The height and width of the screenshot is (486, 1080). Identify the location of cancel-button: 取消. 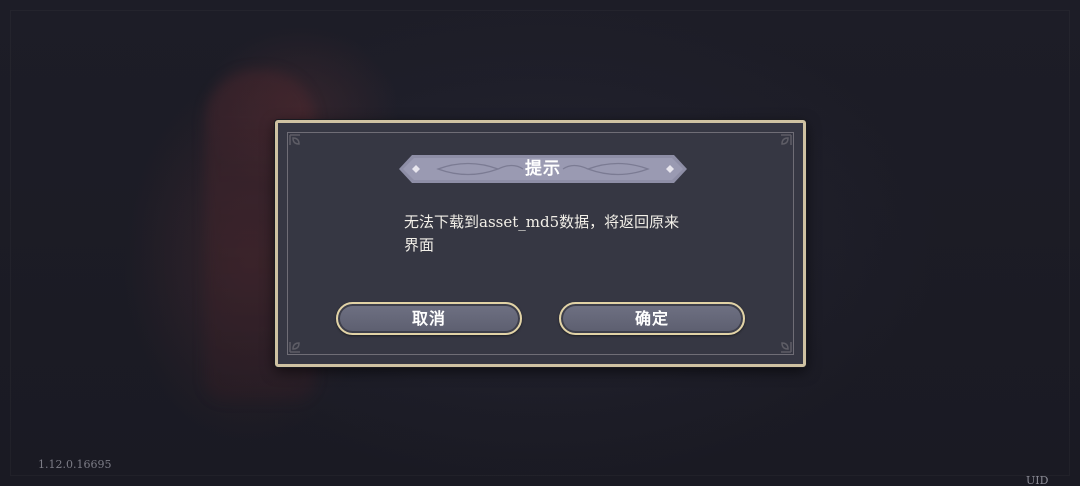
(429, 318).